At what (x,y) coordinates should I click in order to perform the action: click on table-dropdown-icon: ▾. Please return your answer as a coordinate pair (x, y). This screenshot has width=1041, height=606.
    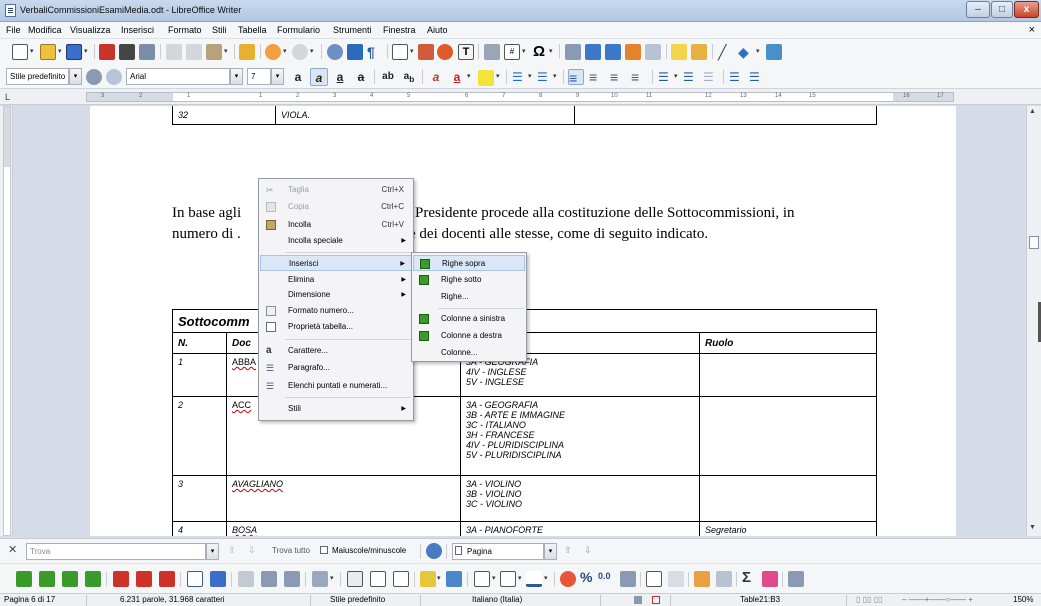
    Looking at the image, I should click on (413, 52).